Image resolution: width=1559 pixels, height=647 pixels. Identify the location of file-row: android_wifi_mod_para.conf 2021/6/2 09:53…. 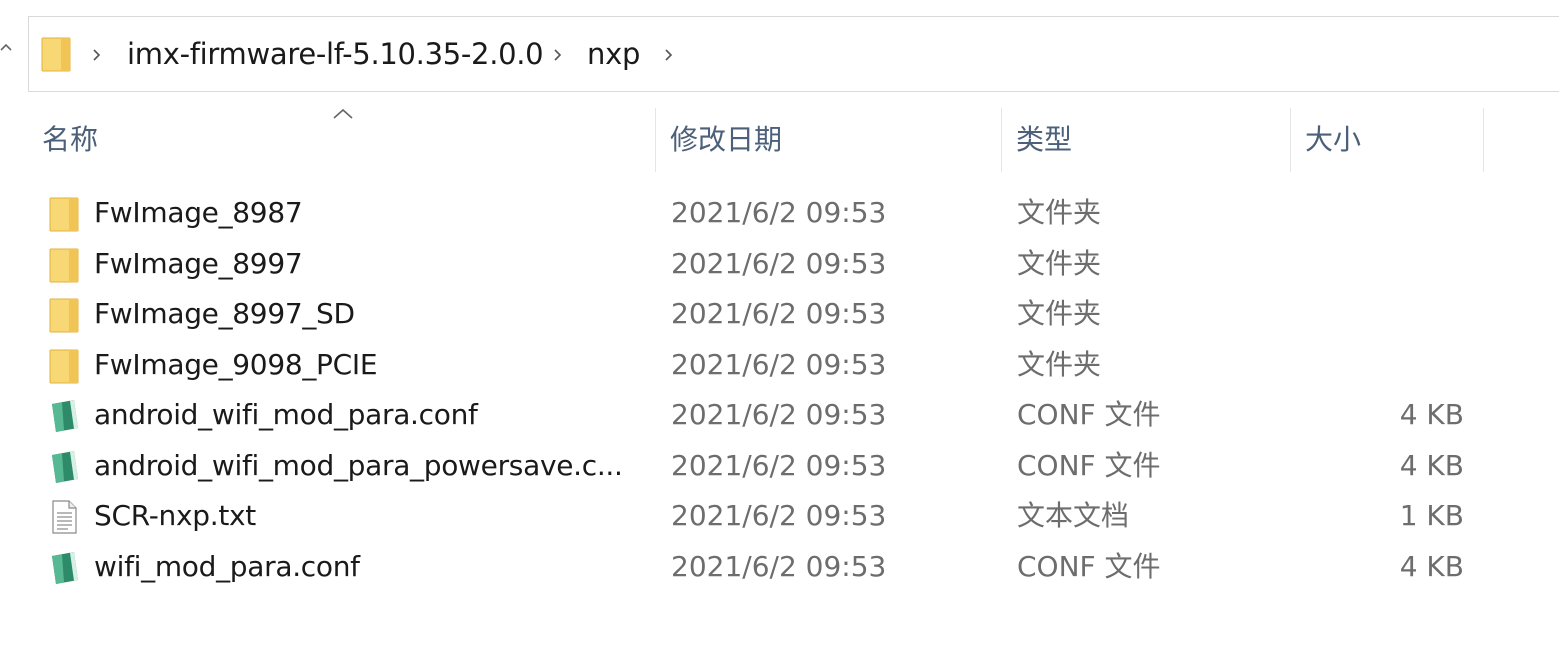
(779, 415).